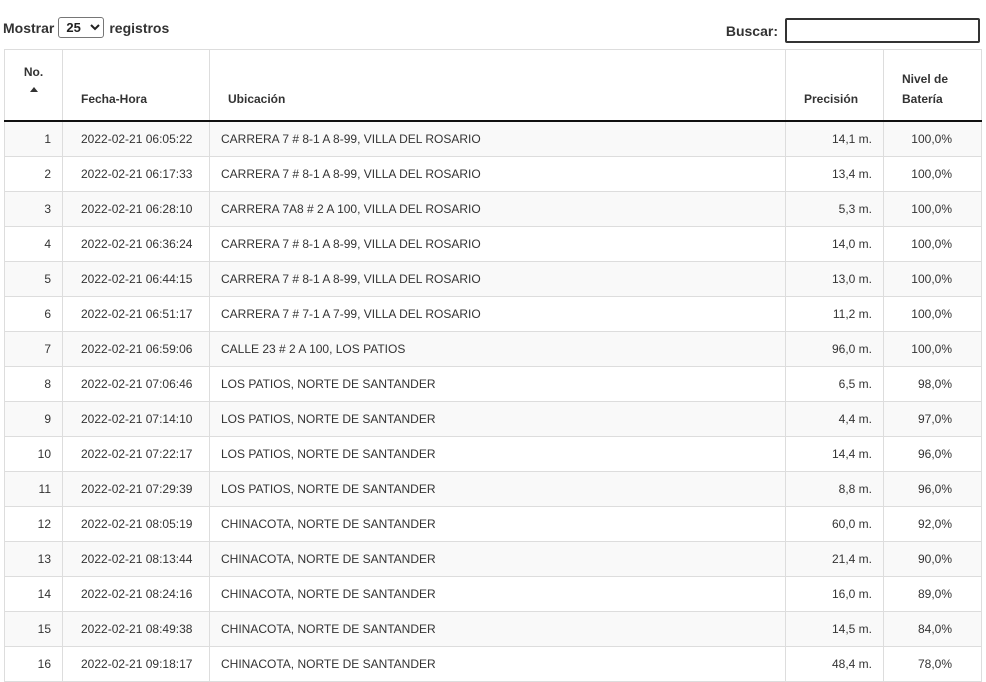 This screenshot has height=682, width=986. I want to click on table-controls: Mostrar 25 registros Buscar:, so click(493, 24).